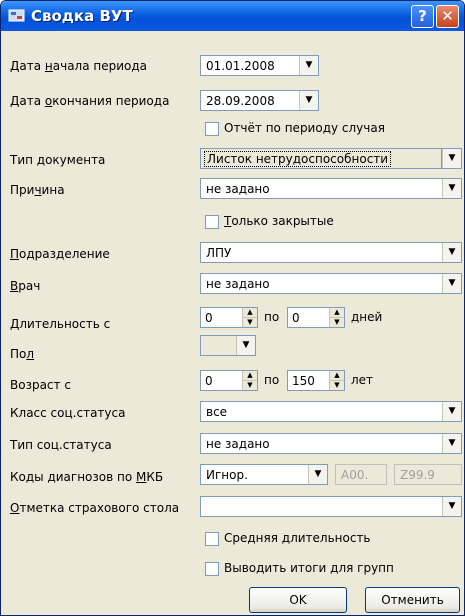 Image resolution: width=465 pixels, height=616 pixels. I want to click on insurance-mark-select: ▼, so click(331, 506).